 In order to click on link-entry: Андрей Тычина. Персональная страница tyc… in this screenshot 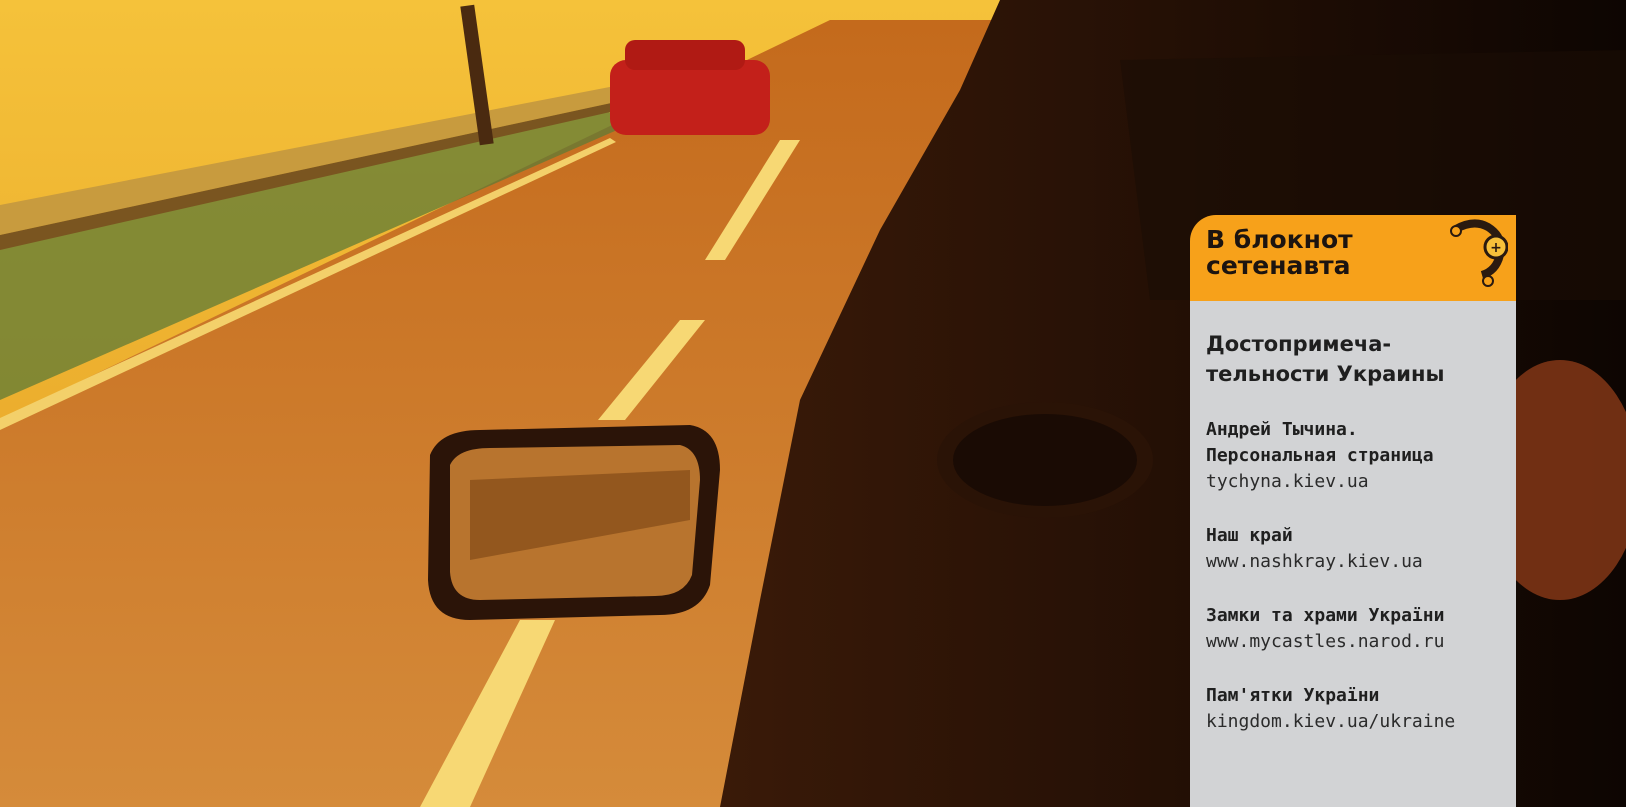, I will do `click(1353, 456)`.